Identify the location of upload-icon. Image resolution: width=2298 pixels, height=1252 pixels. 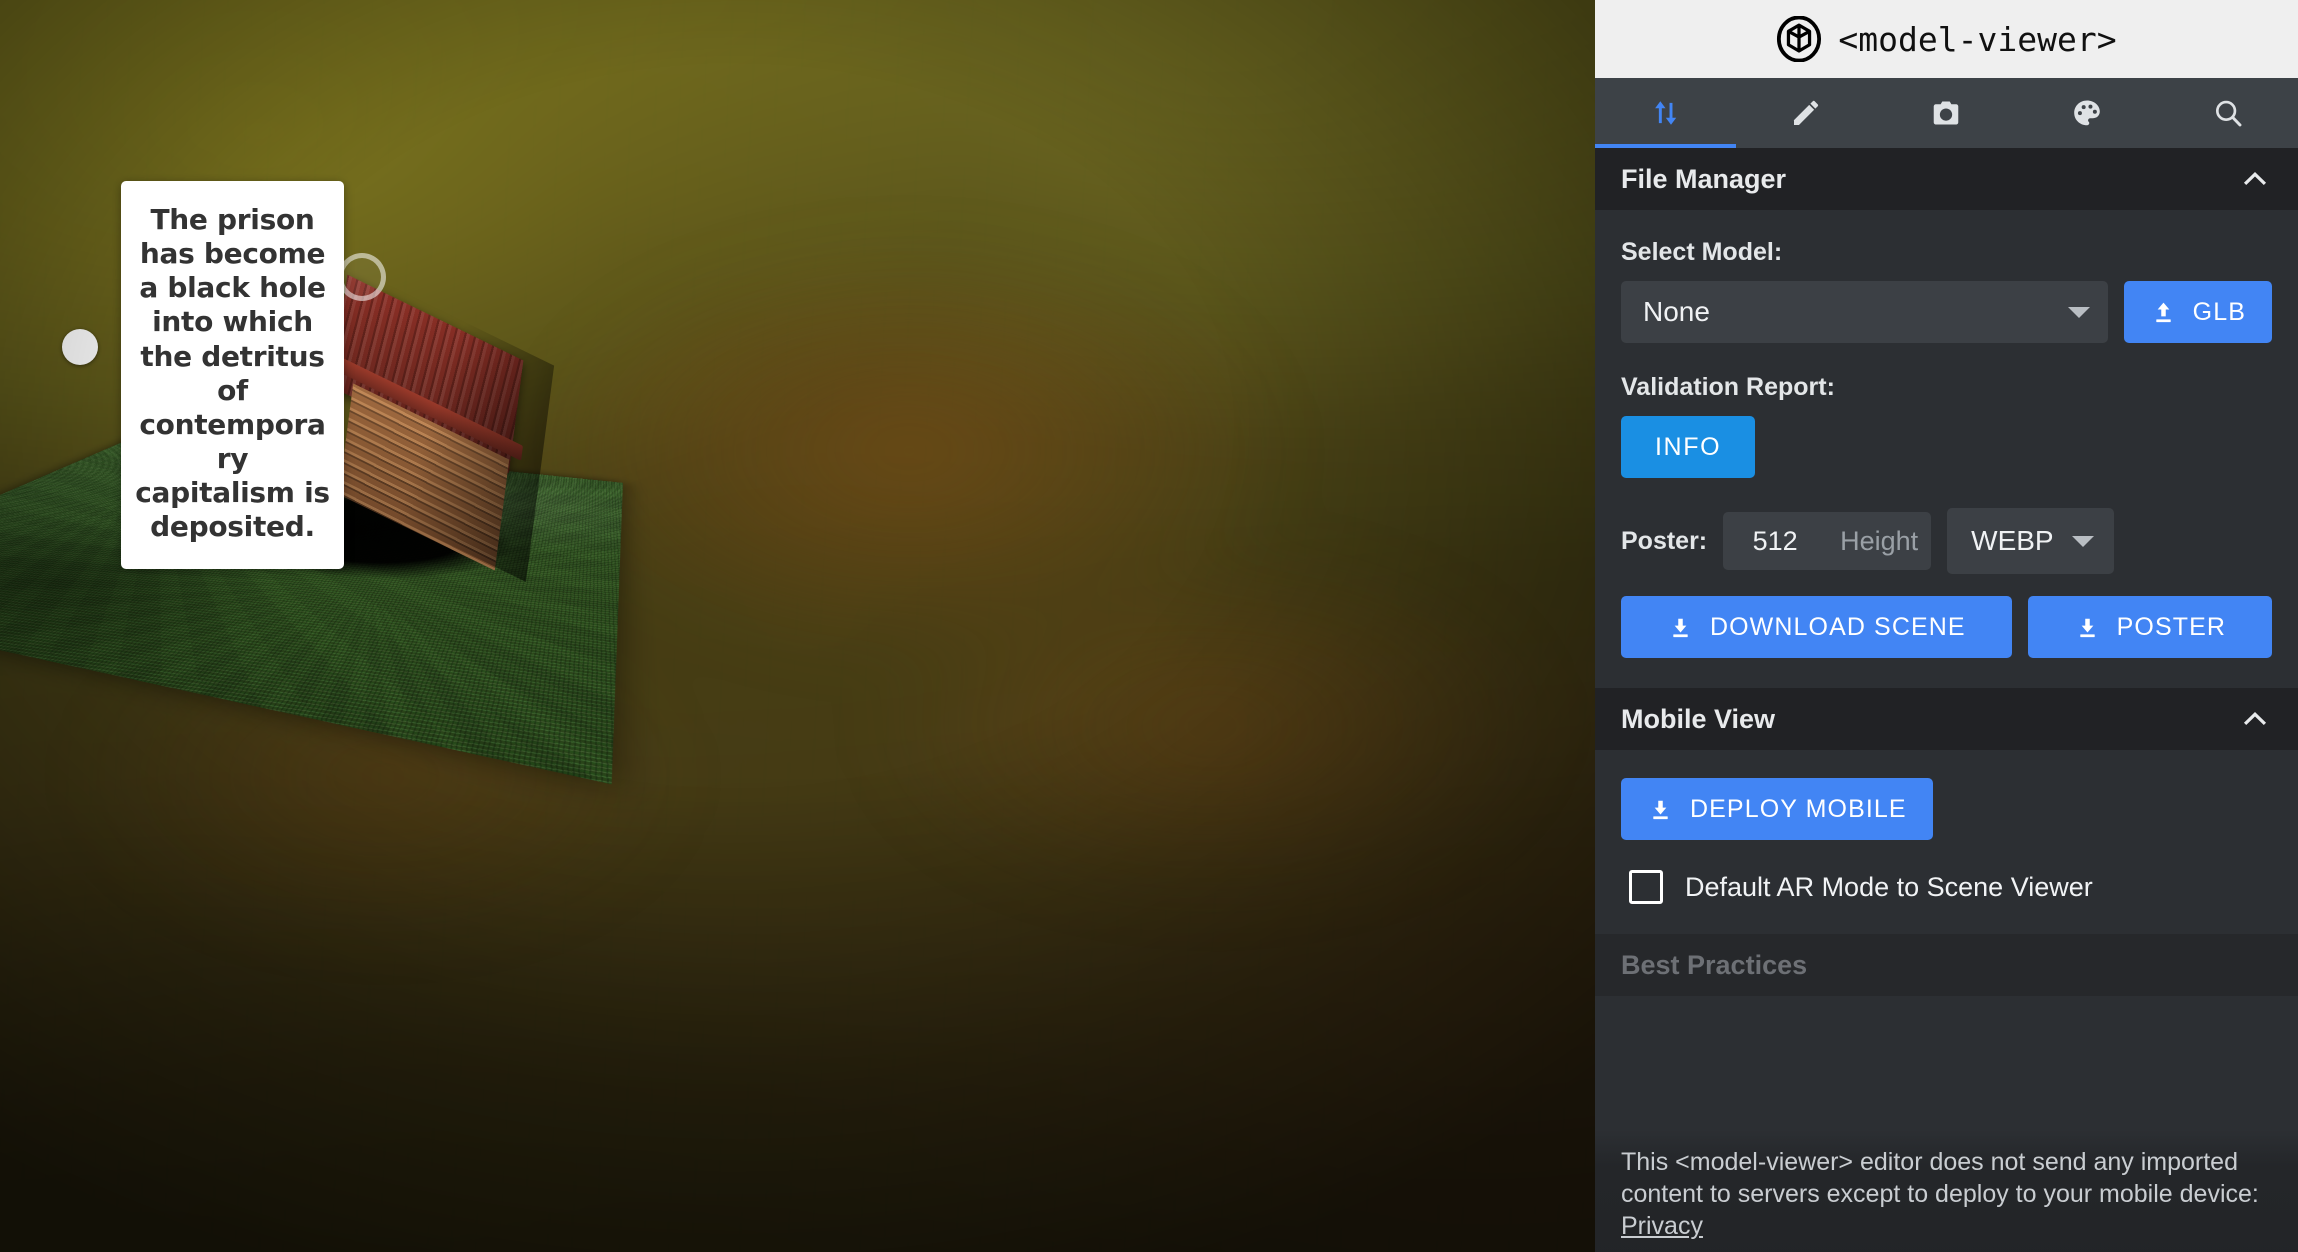
(2163, 312).